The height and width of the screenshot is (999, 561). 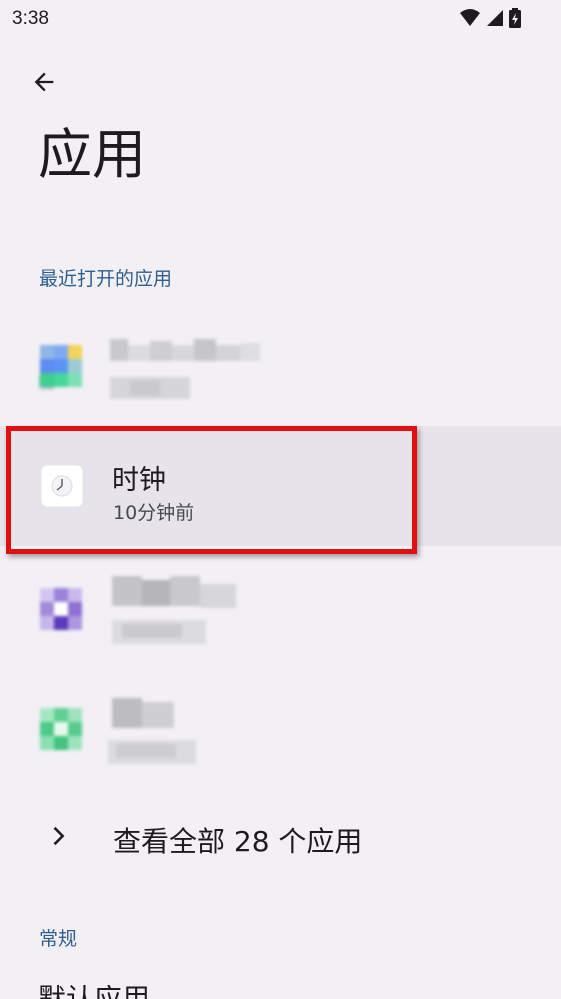 I want to click on default-apps-label: 默认应用, so click(x=94, y=992).